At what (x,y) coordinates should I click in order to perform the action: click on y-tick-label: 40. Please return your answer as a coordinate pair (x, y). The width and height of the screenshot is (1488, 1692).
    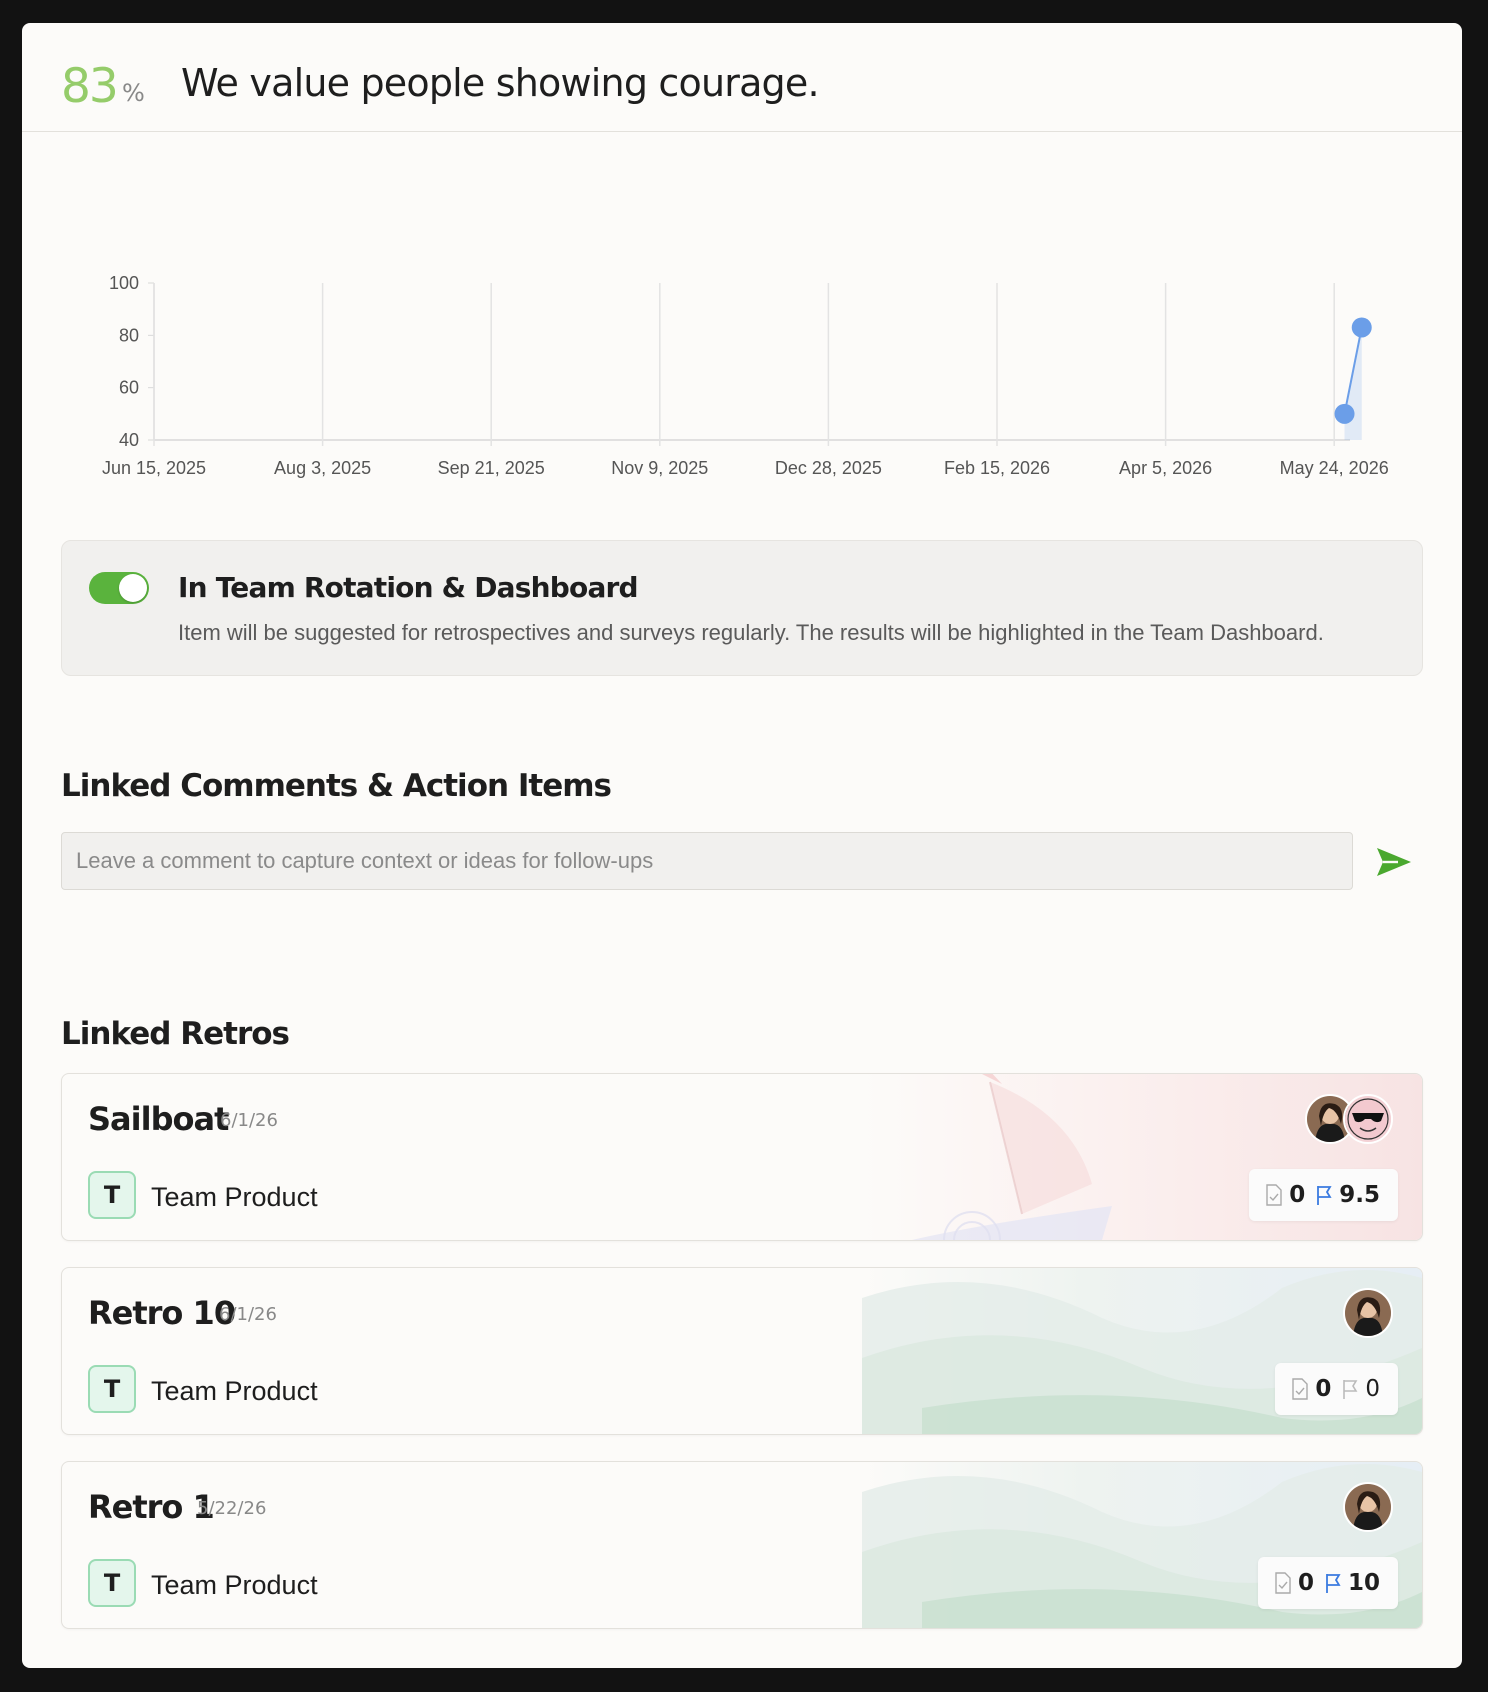
    Looking at the image, I should click on (129, 440).